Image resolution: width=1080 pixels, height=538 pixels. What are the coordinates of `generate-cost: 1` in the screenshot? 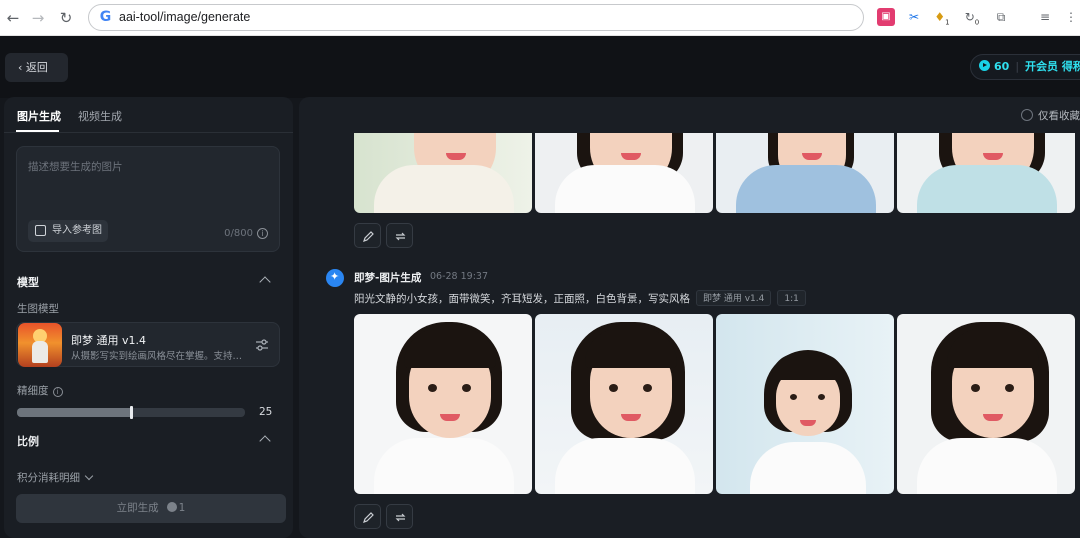 It's located at (182, 508).